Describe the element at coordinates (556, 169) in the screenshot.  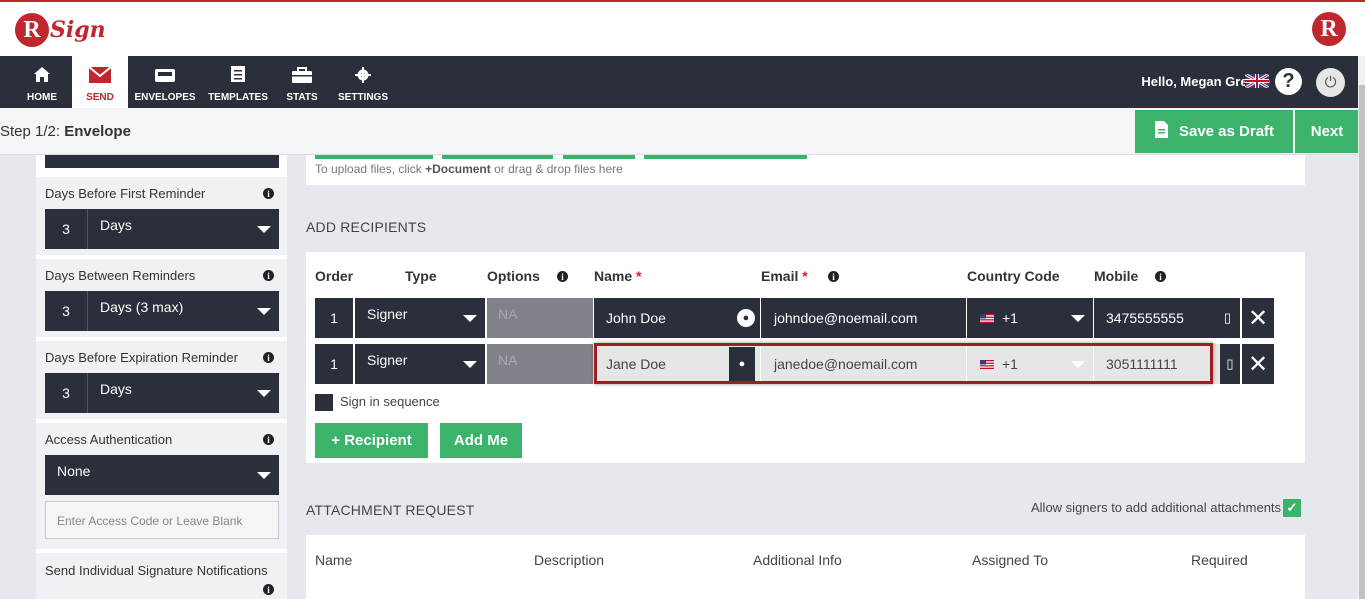
I see `upload-hint-after: or drag & drop files here` at that location.